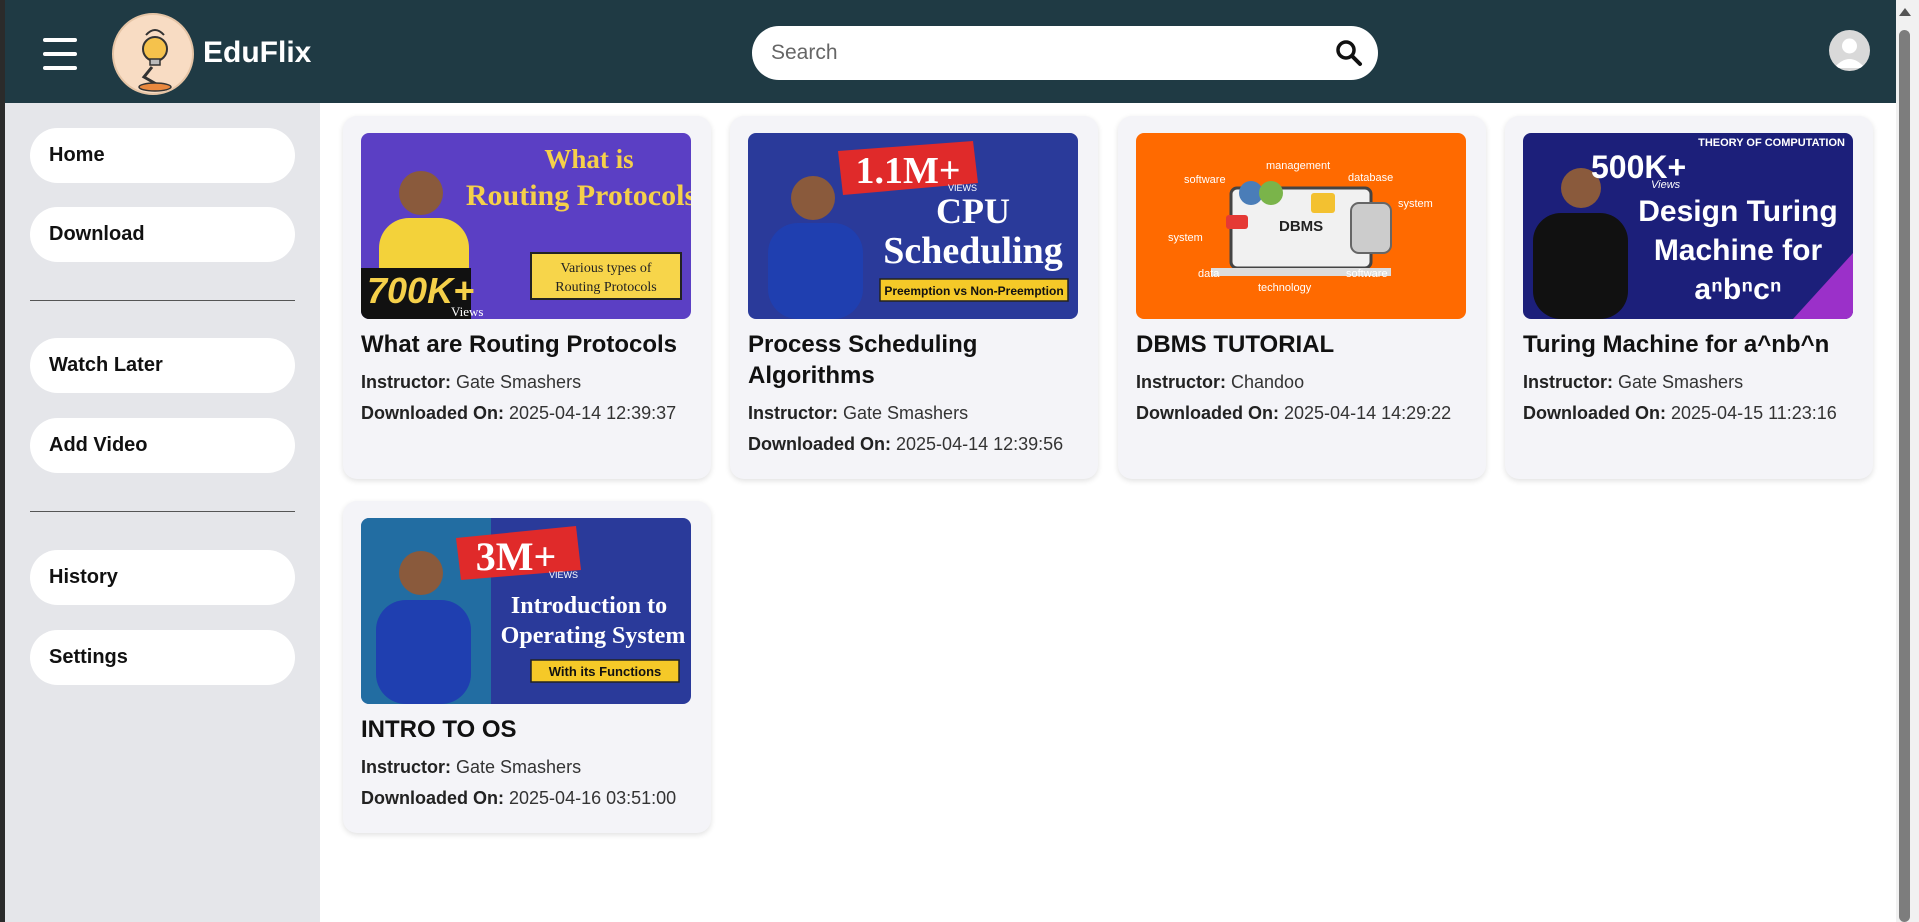 This screenshot has height=922, width=1919. I want to click on page-scrollbar, so click(1907, 461).